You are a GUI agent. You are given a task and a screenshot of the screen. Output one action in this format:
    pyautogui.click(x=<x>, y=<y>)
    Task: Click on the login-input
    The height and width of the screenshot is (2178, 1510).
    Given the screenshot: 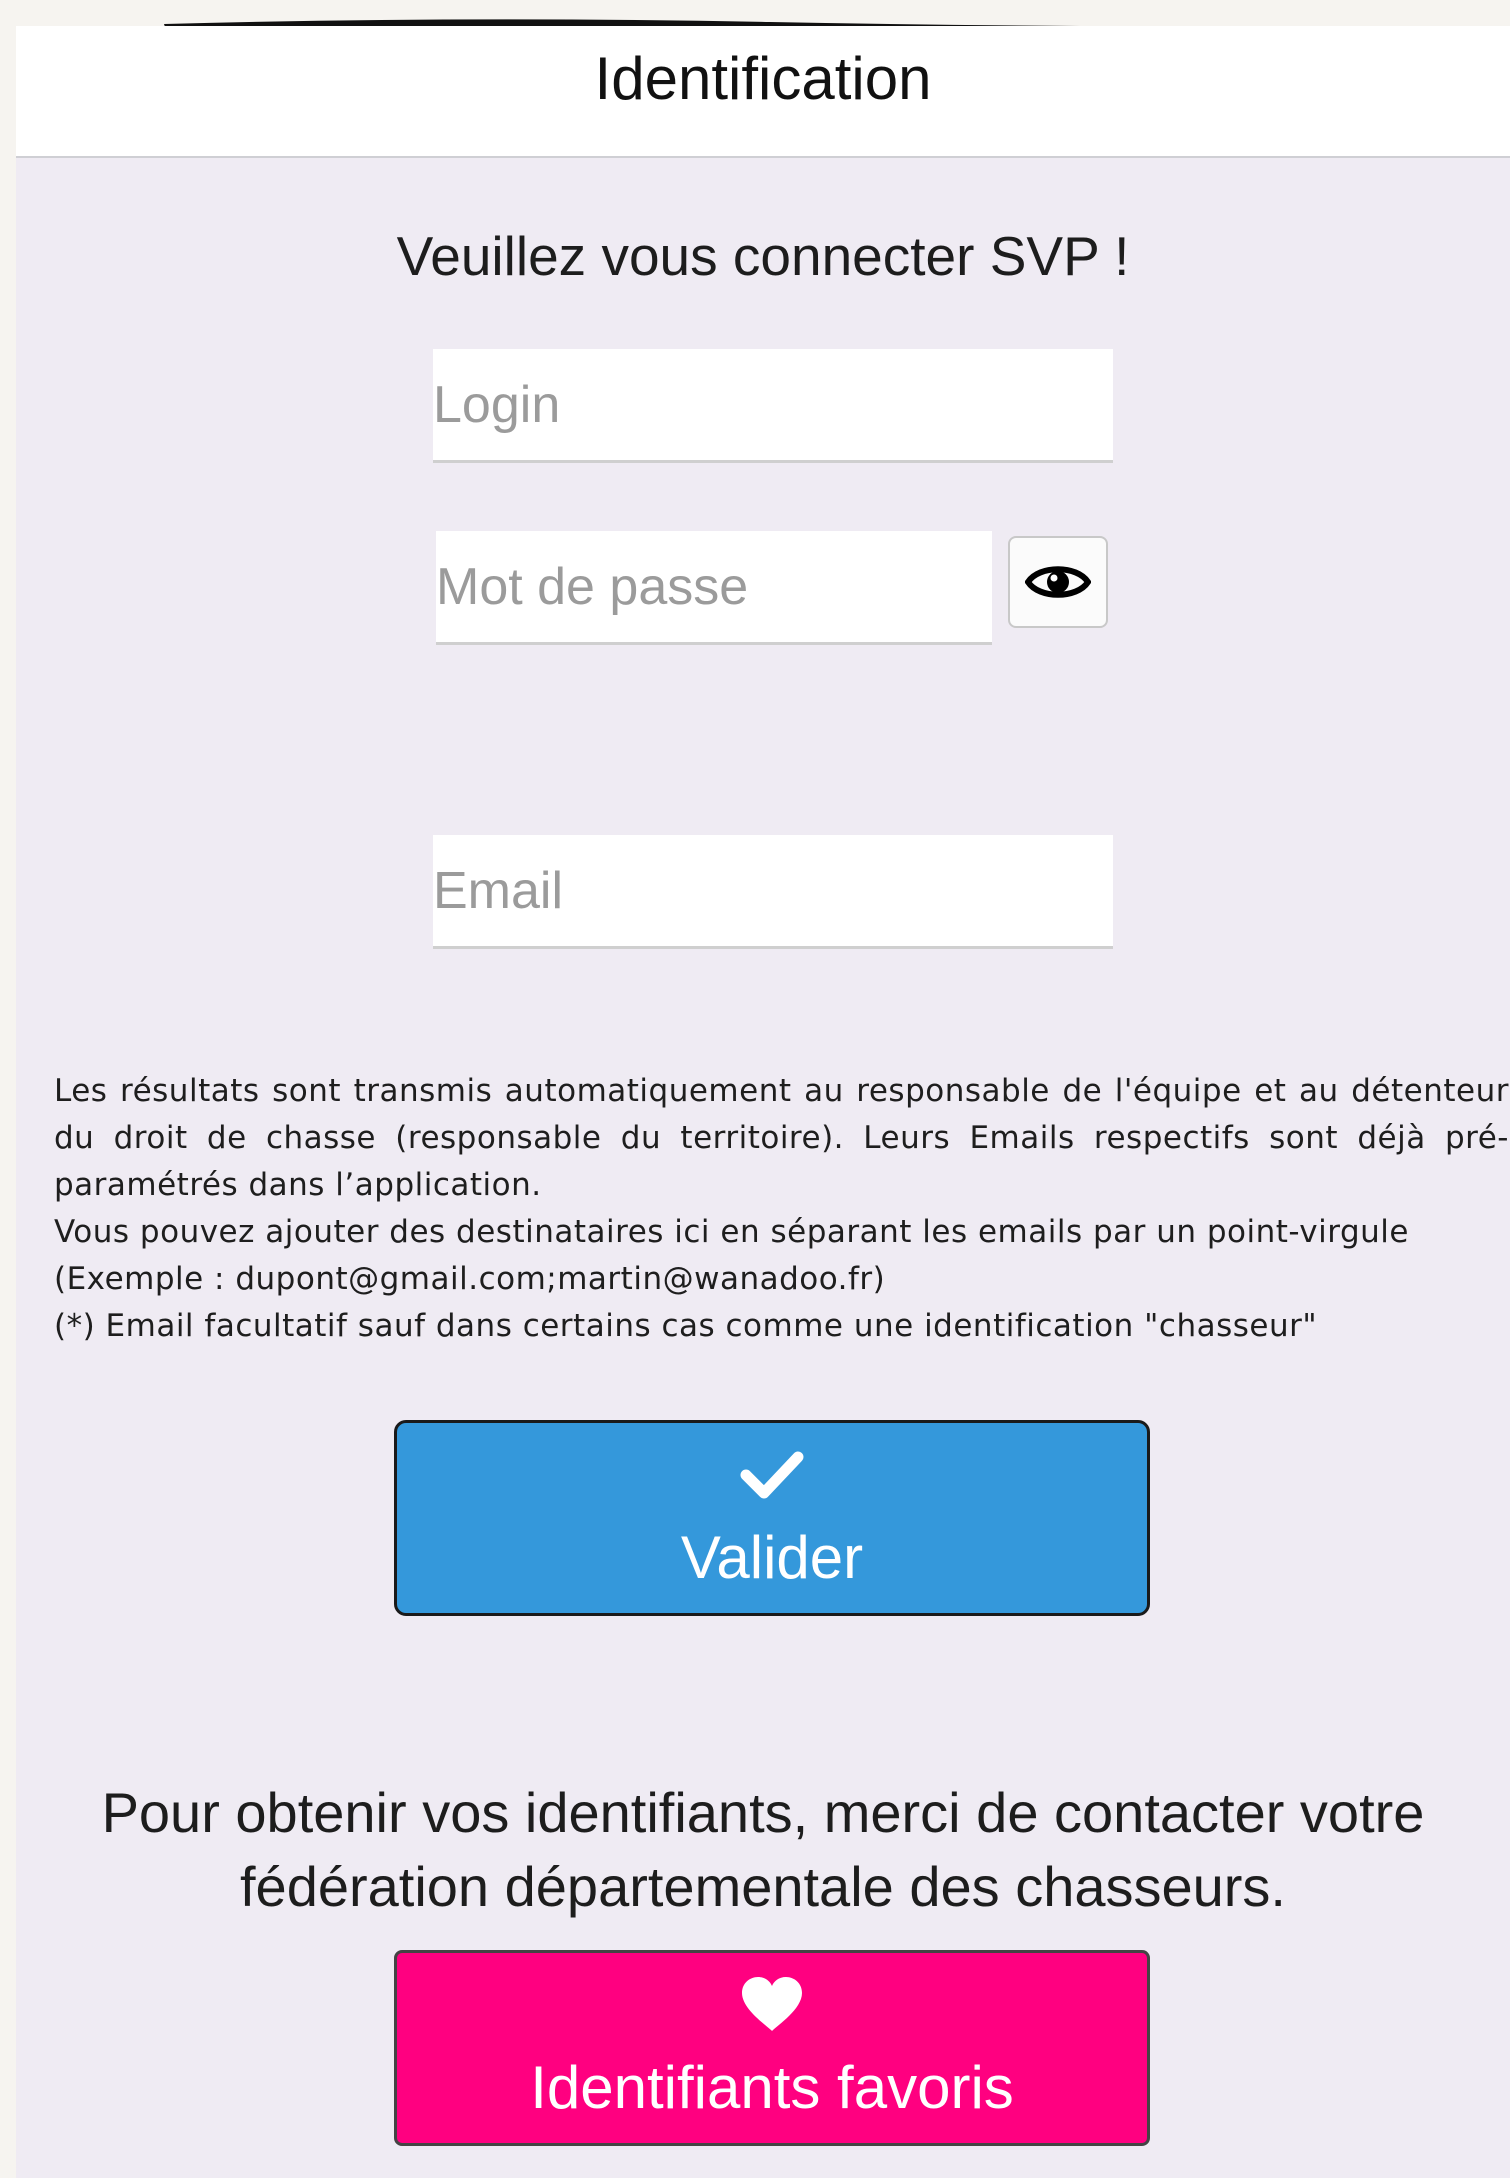 What is the action you would take?
    pyautogui.click(x=773, y=406)
    